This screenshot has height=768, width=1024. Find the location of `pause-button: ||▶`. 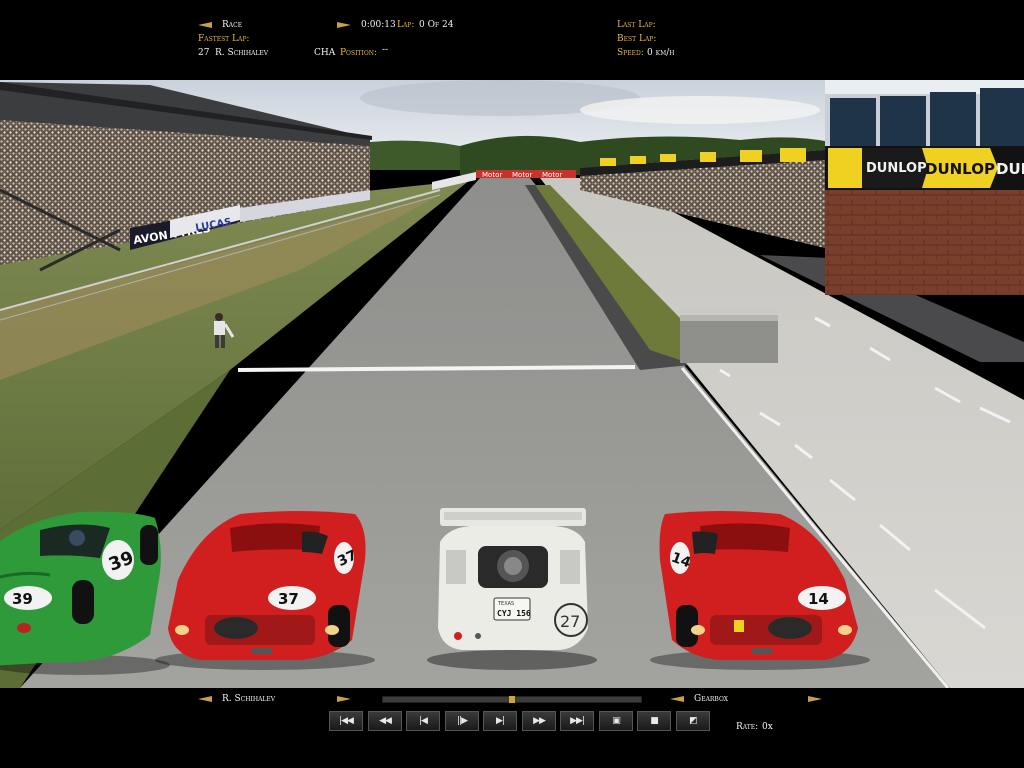

pause-button: ||▶ is located at coordinates (462, 721).